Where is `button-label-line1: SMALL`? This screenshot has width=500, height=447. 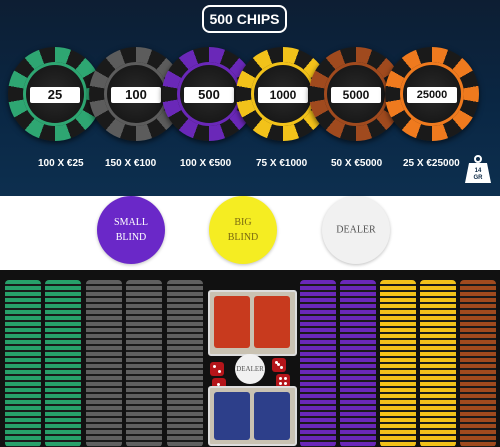
button-label-line1: SMALL is located at coordinates (131, 222).